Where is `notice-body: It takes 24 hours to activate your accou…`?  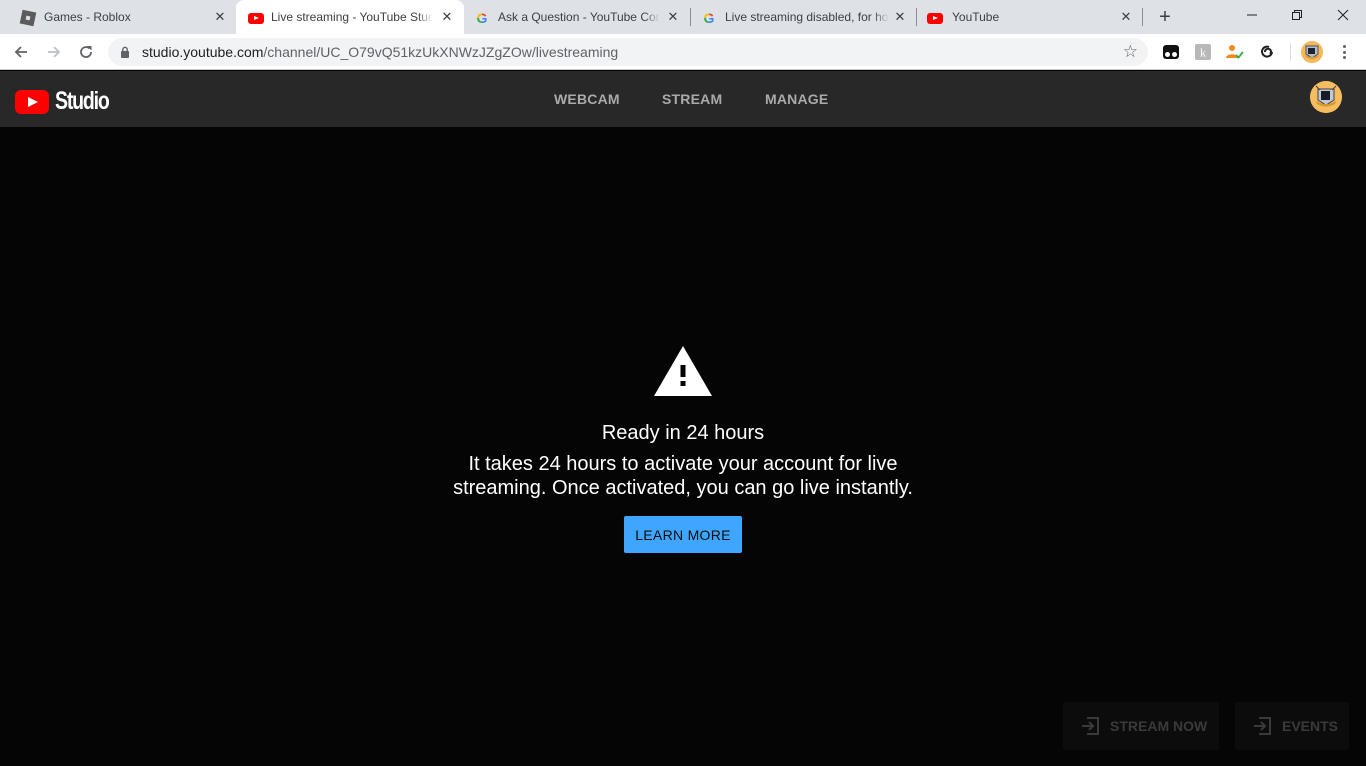
notice-body: It takes 24 hours to activate your accou… is located at coordinates (683, 476).